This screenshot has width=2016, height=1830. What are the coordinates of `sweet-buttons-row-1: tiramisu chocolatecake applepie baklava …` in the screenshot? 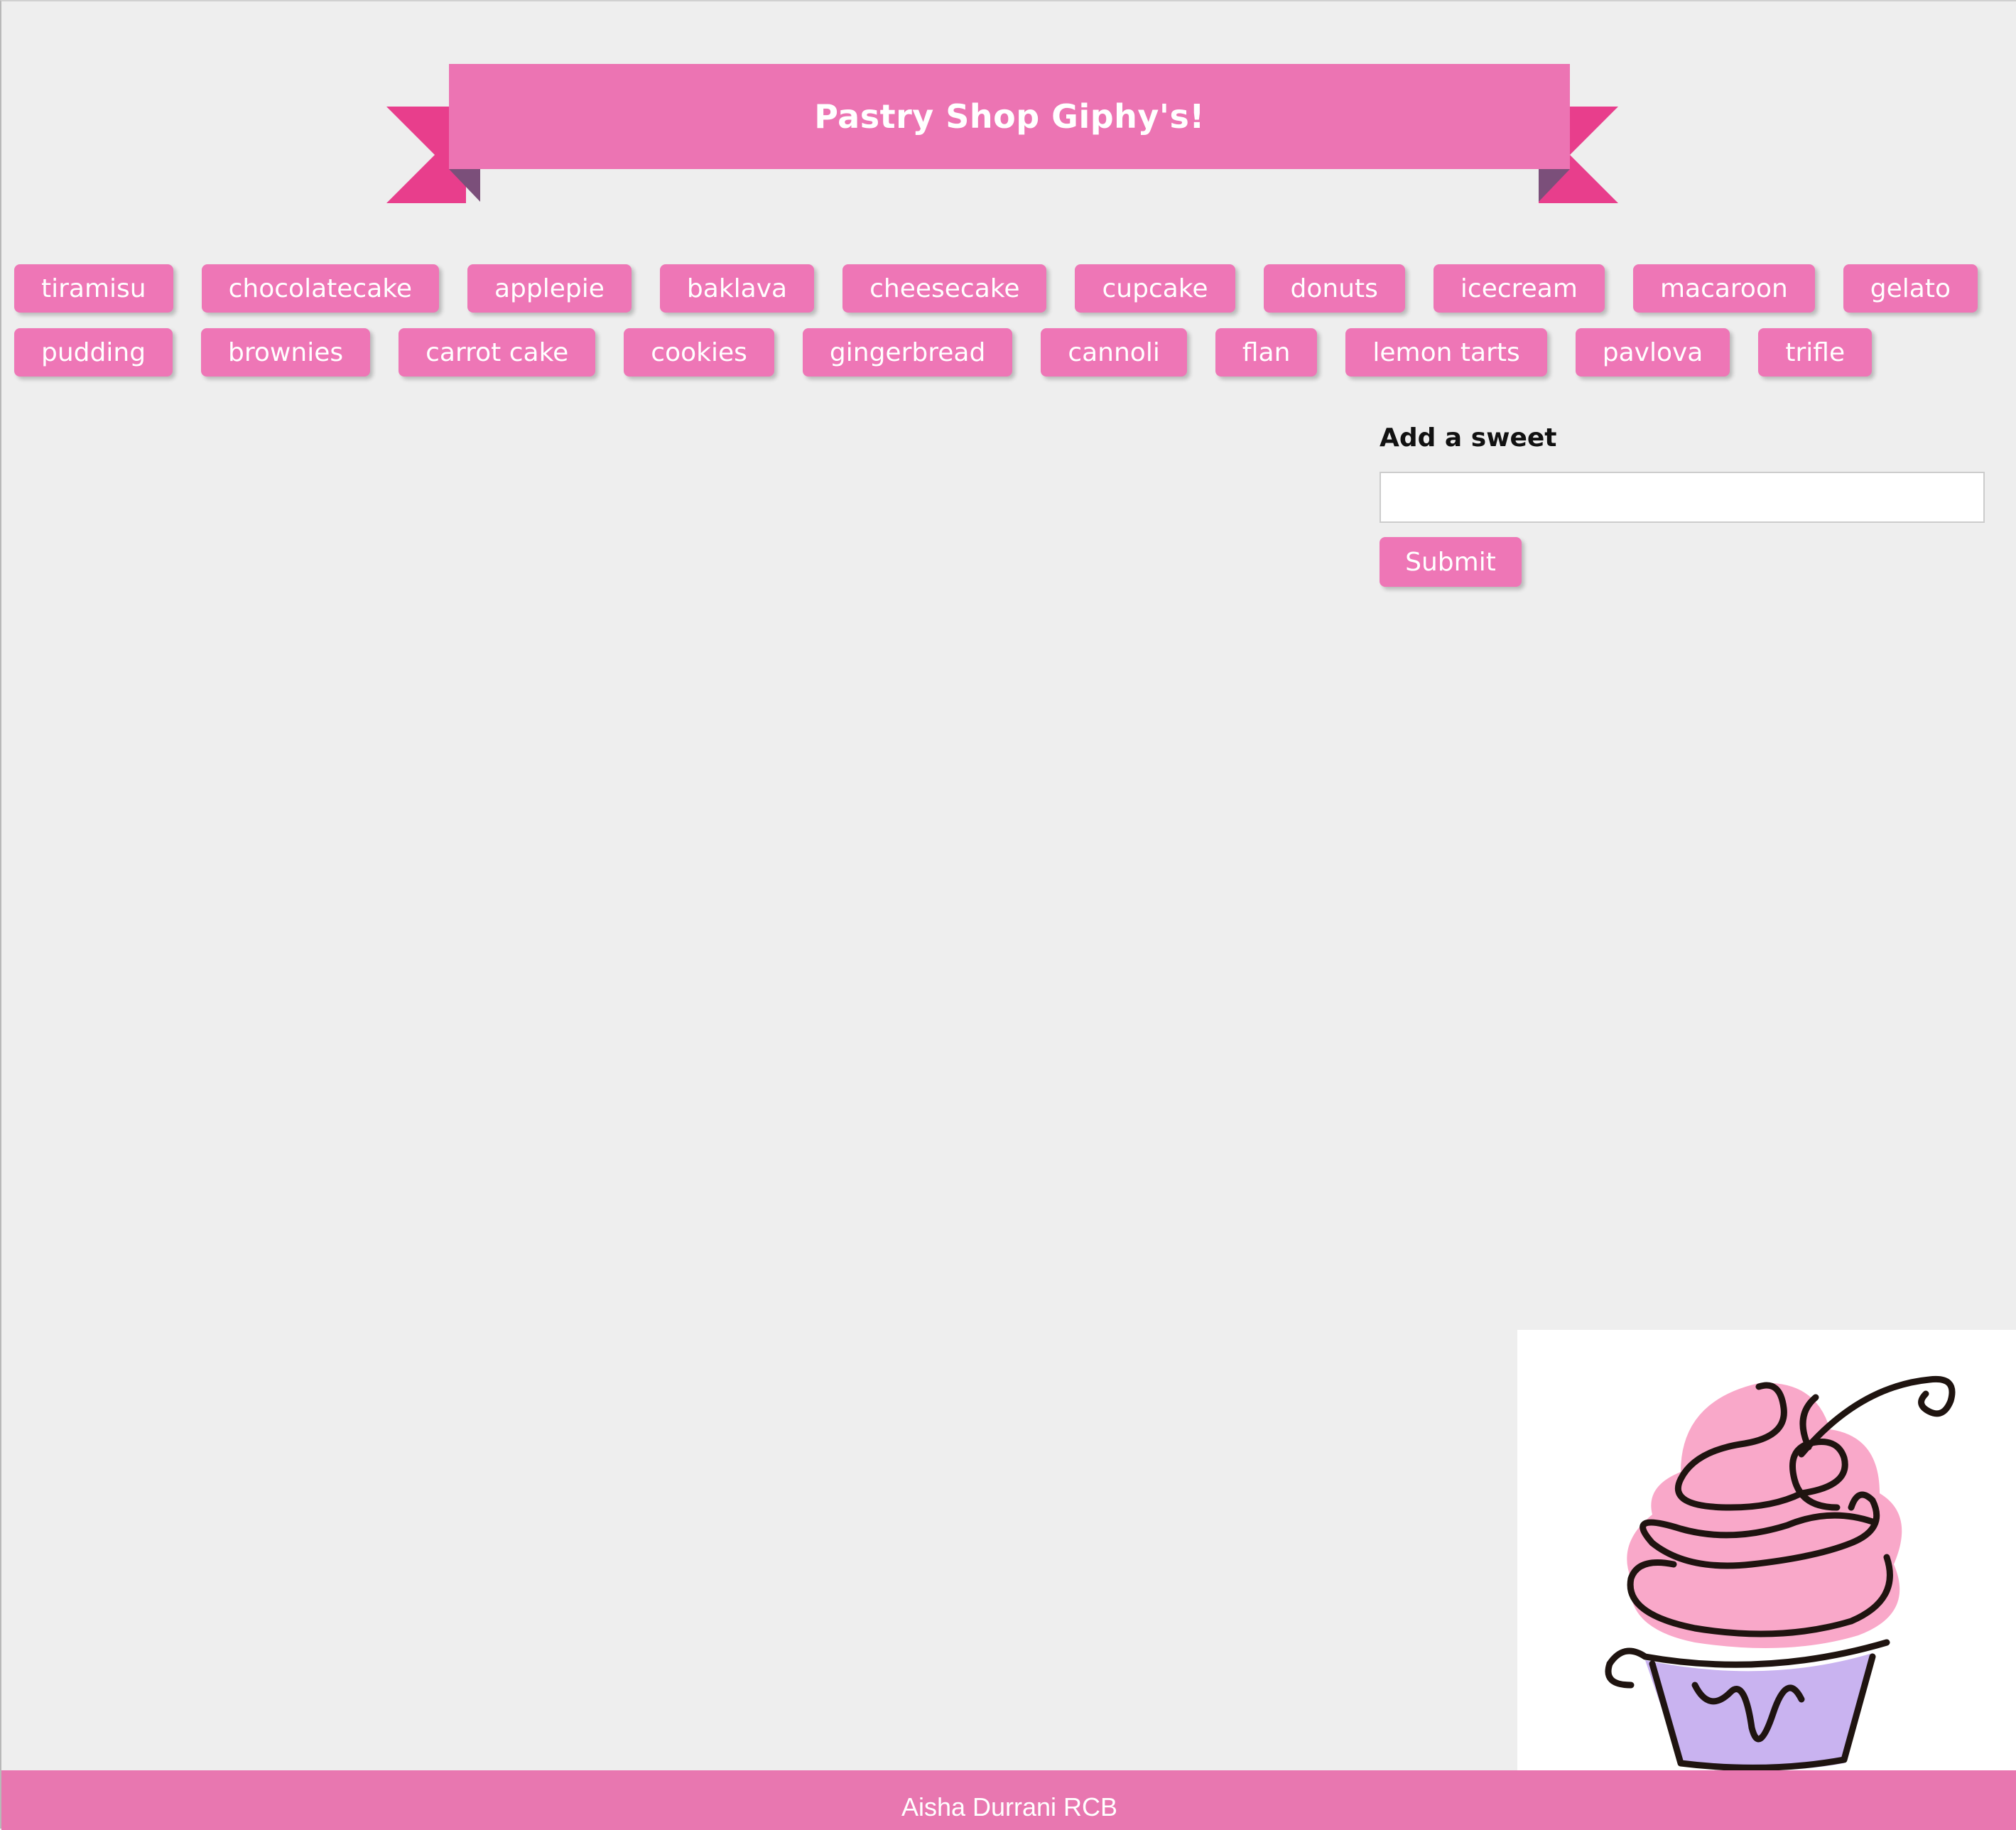 It's located at (1010, 289).